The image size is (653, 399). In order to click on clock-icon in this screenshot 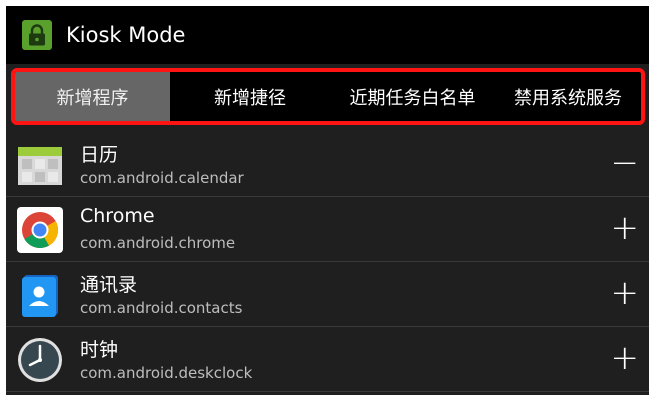, I will do `click(40, 360)`.